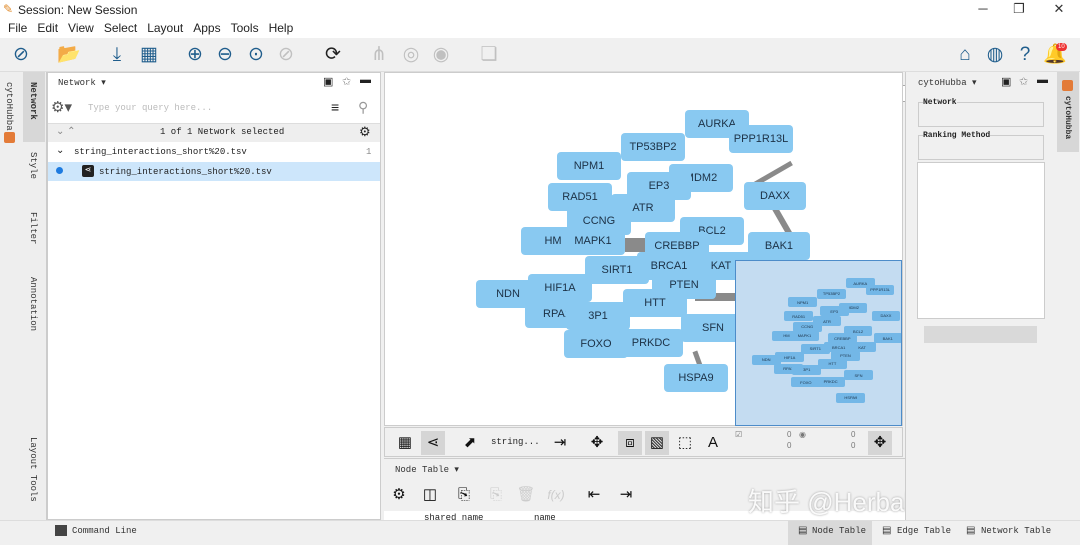 The image size is (1080, 545). Describe the element at coordinates (21, 55) in the screenshot. I see `cytoscape-logo-icon: ⊘` at that location.